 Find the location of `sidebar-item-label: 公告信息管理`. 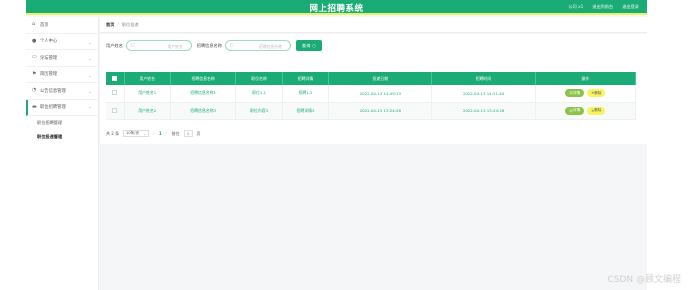

sidebar-item-label: 公告信息管理 is located at coordinates (53, 91).